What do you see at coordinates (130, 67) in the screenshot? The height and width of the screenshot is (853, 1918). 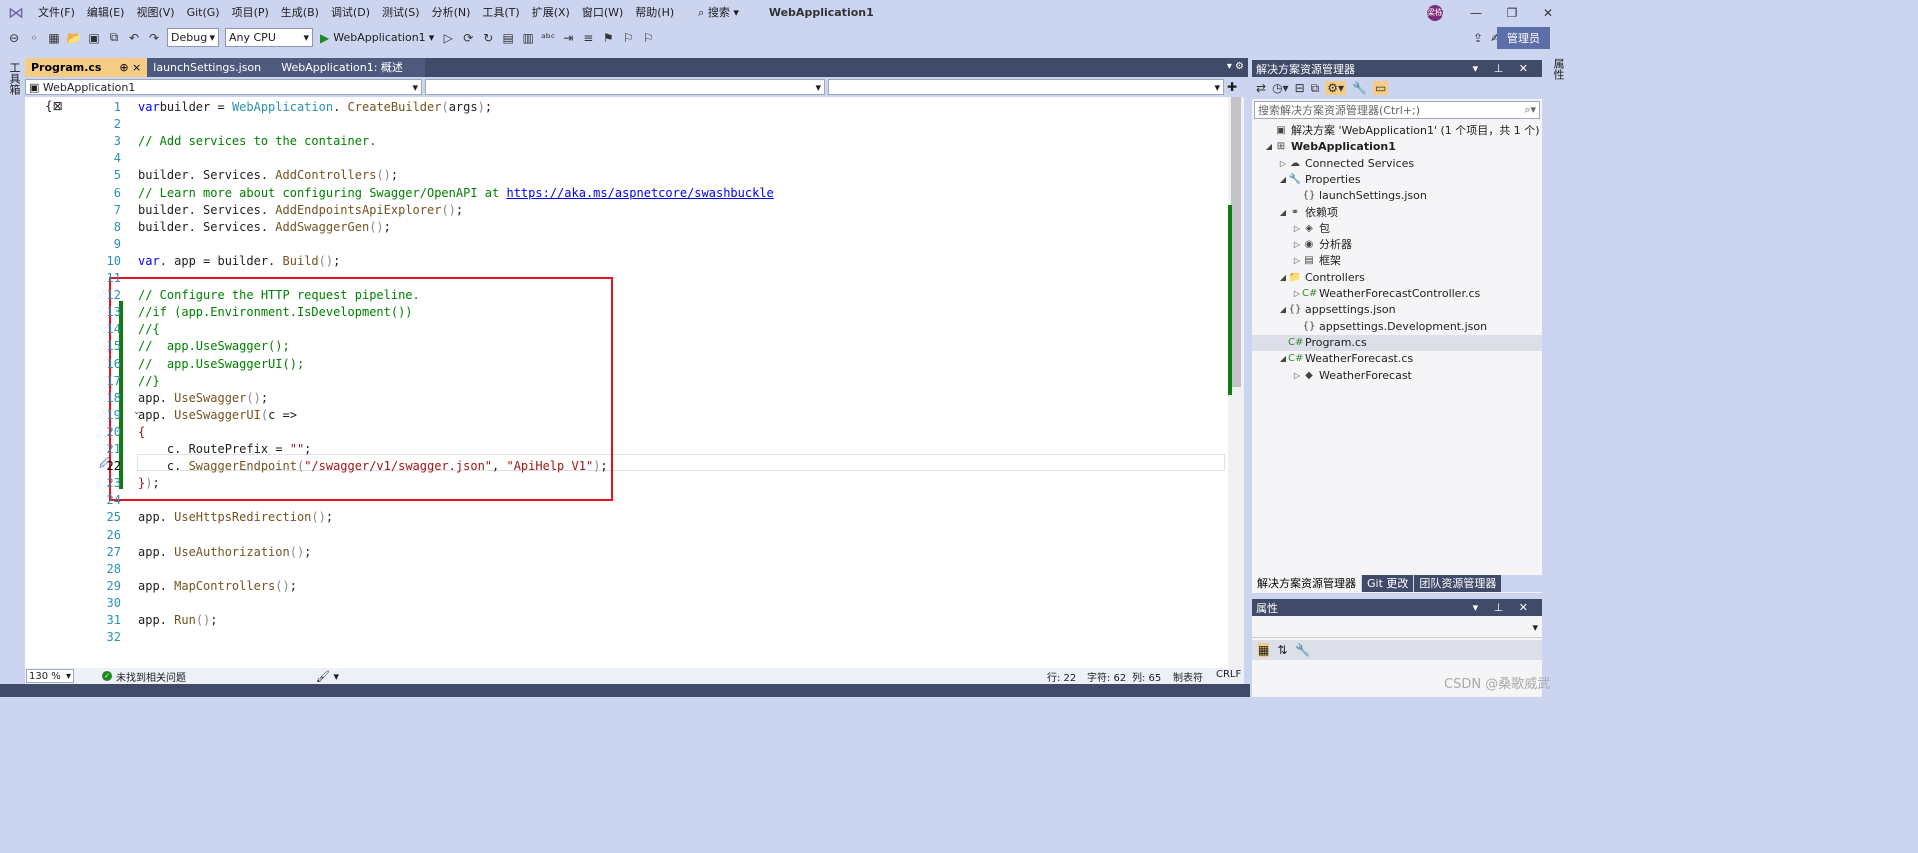 I see `tab-close-icon: ⊕ ×` at bounding box center [130, 67].